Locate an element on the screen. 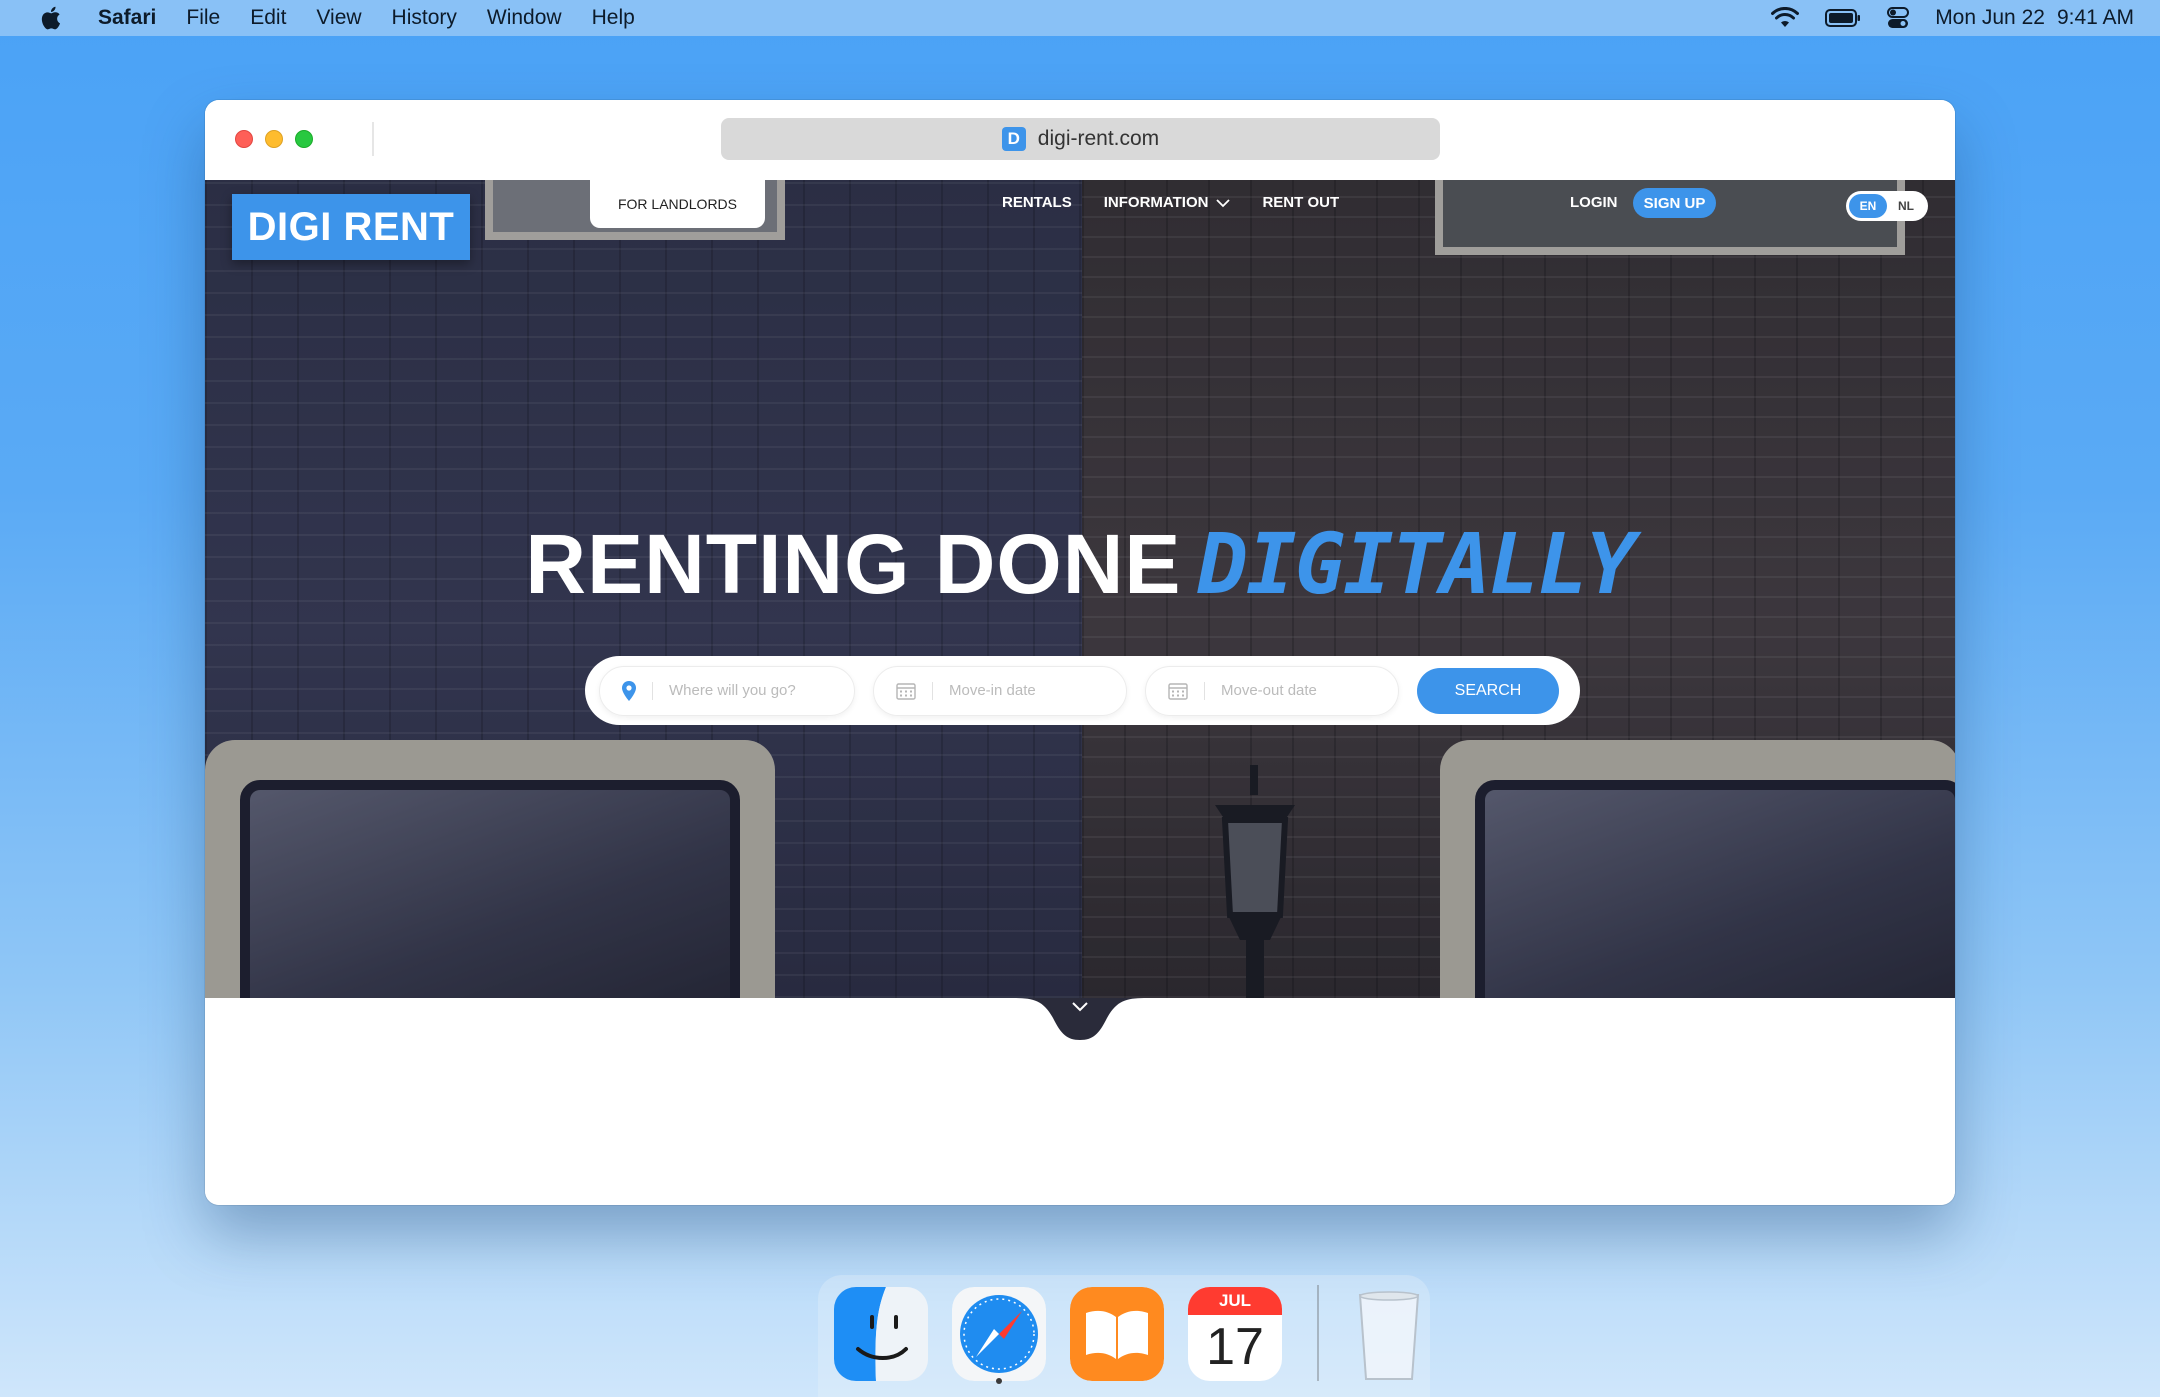  menu-window: Window is located at coordinates (524, 18).